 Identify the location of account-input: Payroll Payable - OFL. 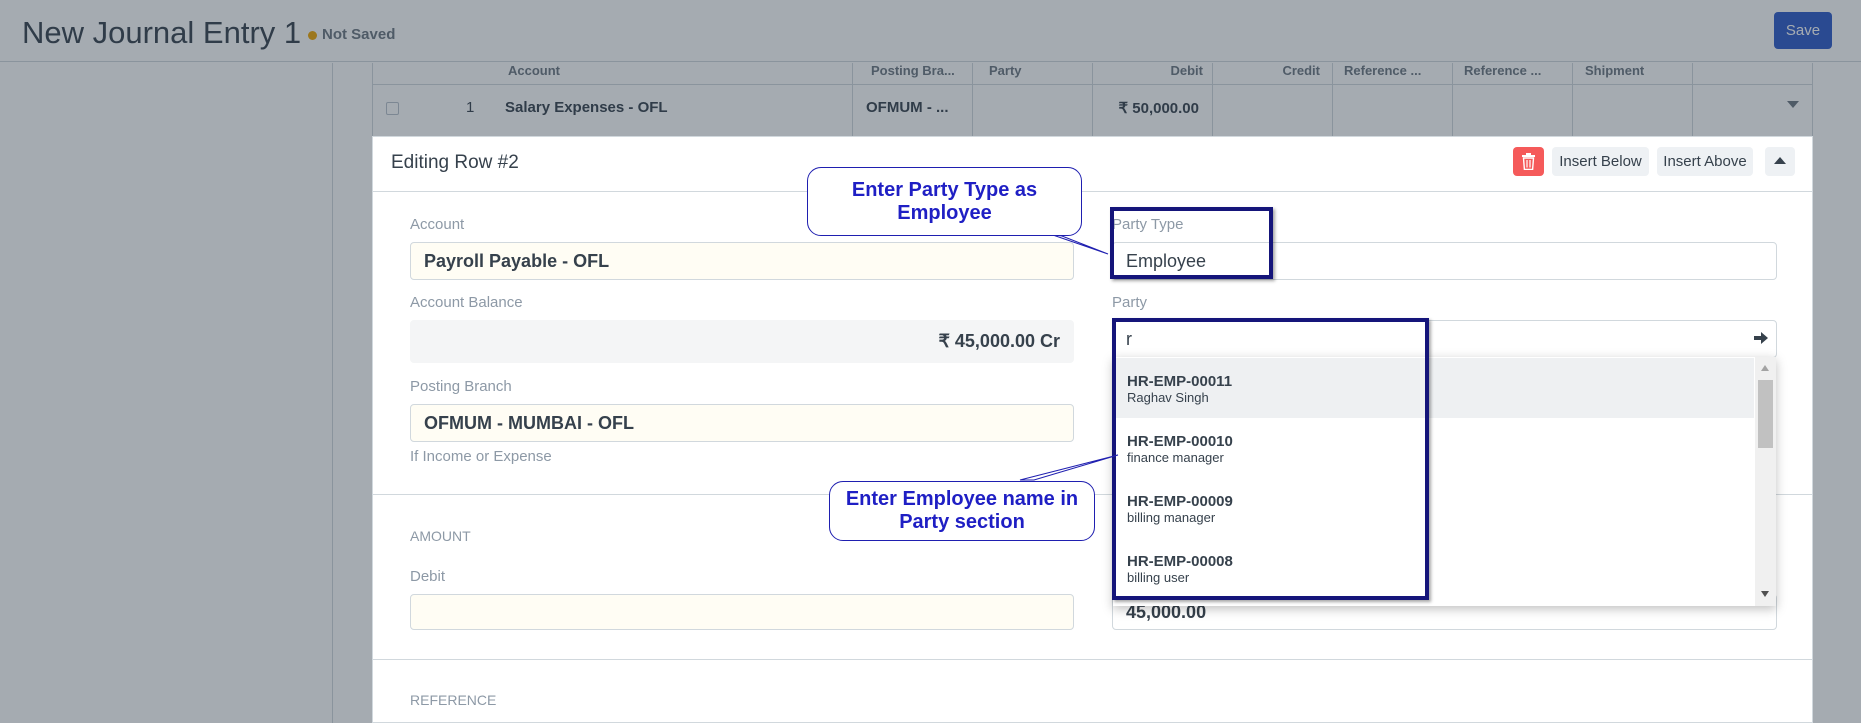
(742, 261).